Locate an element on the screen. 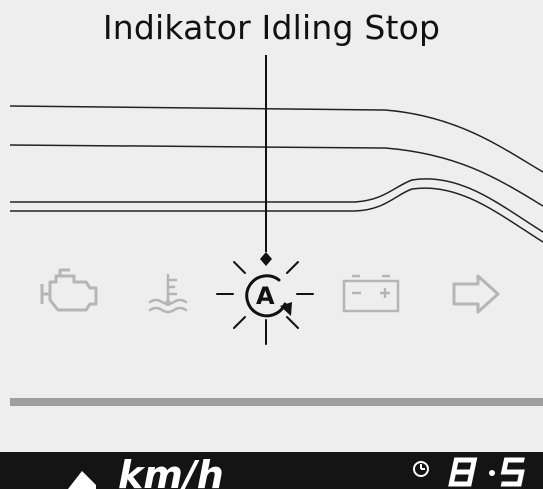  coolant-temperature-icon is located at coordinates (168, 293).